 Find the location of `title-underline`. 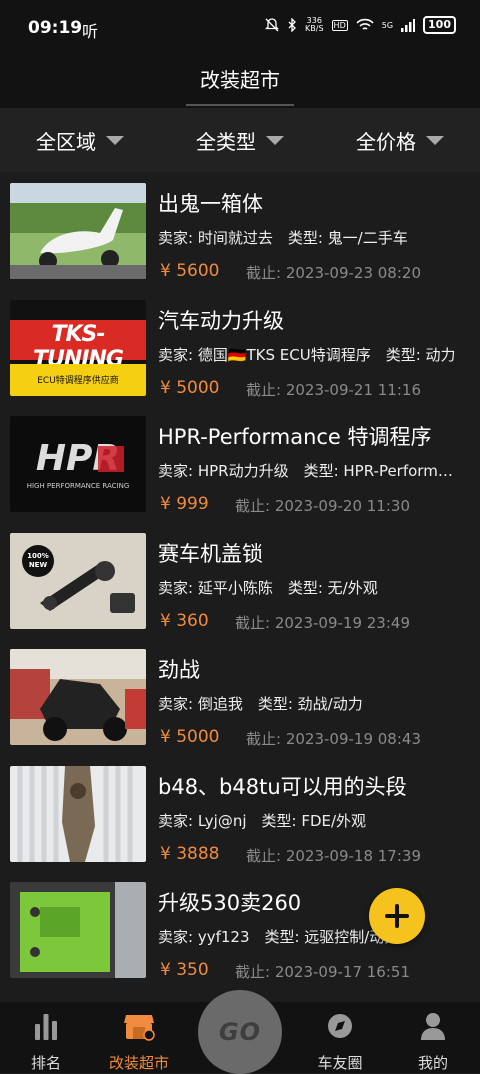

title-underline is located at coordinates (240, 105).